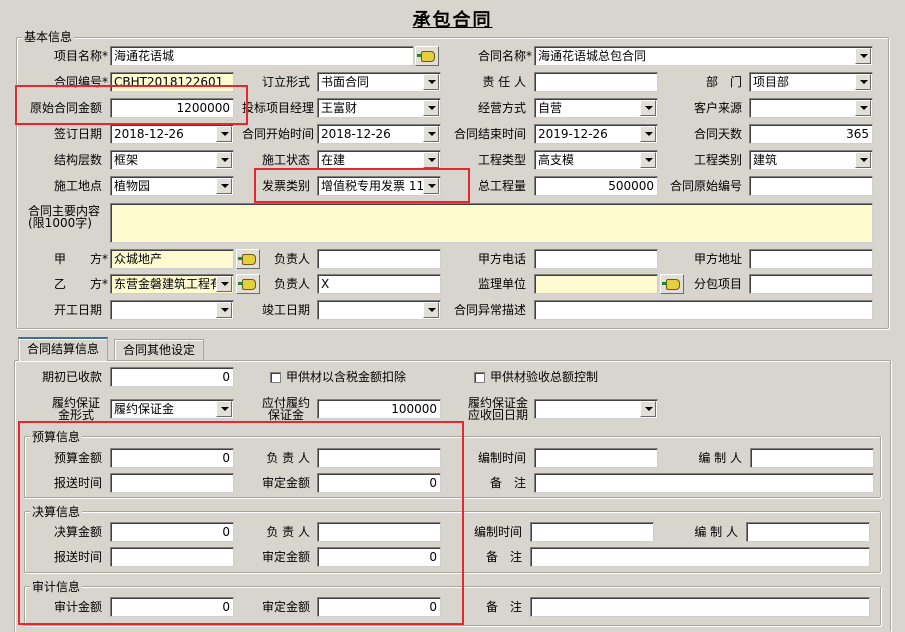 The height and width of the screenshot is (632, 905). What do you see at coordinates (285, 557) in the screenshot?
I see `final-approved-label: 审定金额` at bounding box center [285, 557].